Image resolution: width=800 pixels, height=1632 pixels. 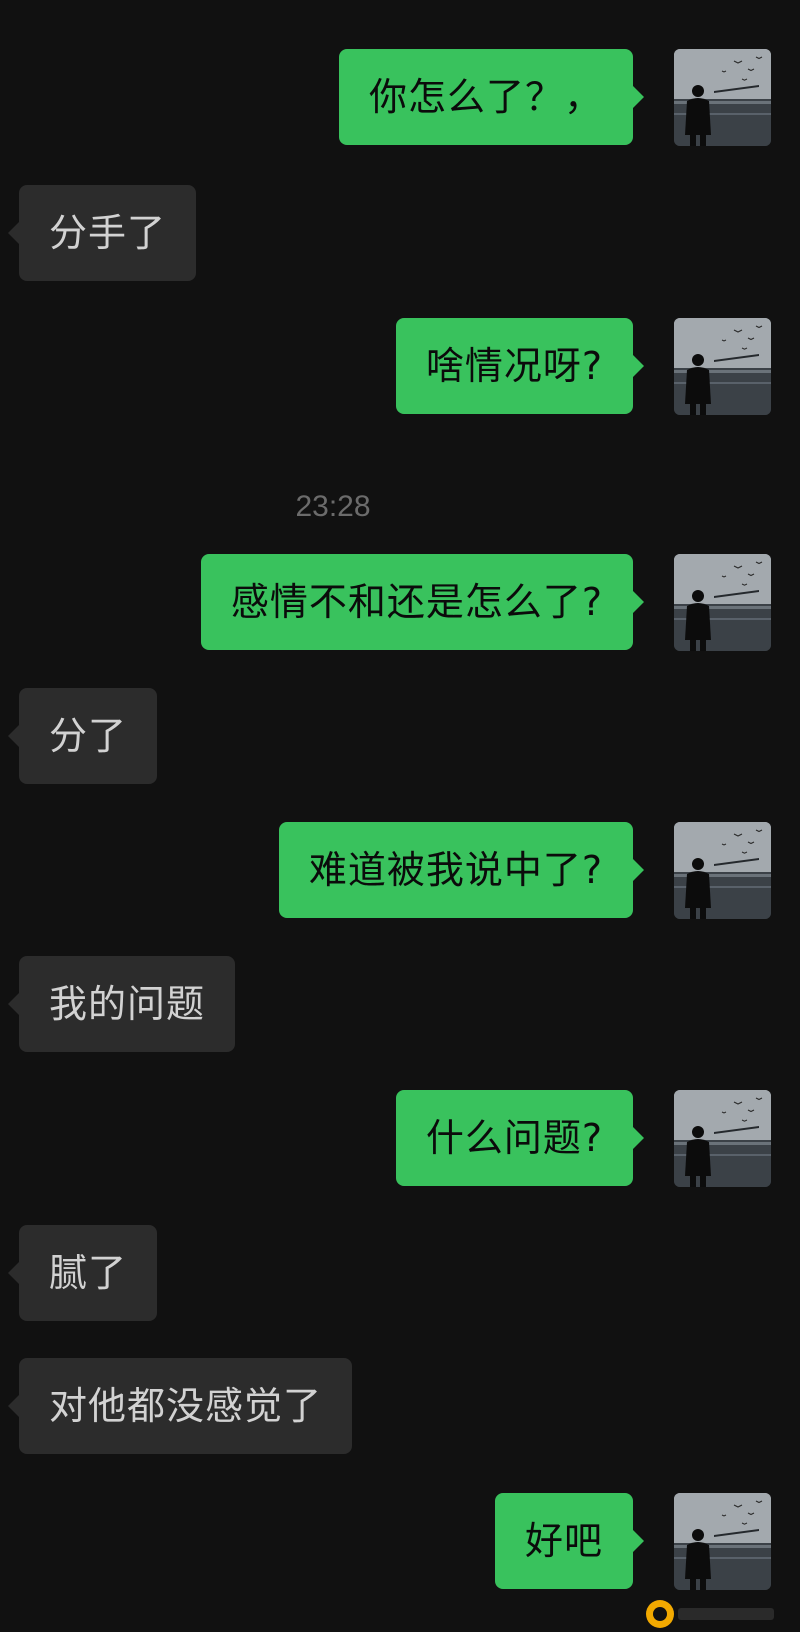 I want to click on incoming-message-bubble: 分了, so click(x=82, y=736).